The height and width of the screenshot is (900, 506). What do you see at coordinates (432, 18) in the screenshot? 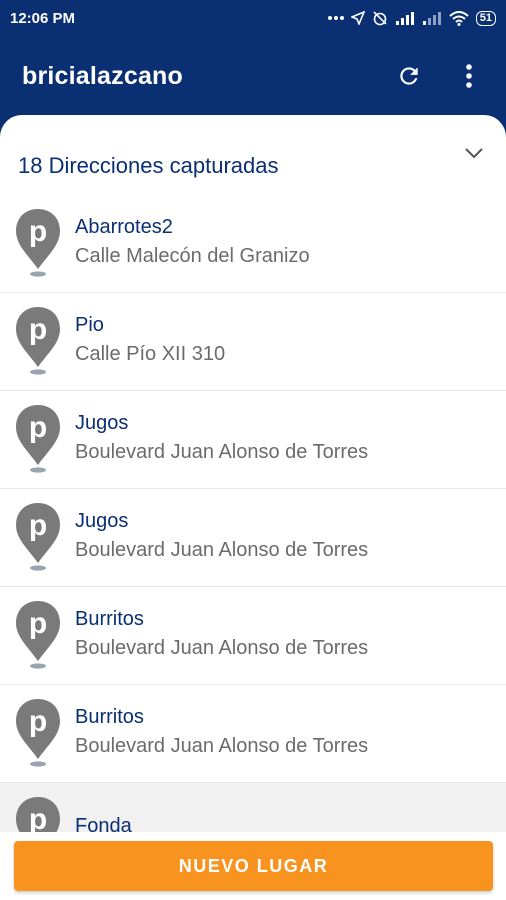
I see `signal-weak-icon` at bounding box center [432, 18].